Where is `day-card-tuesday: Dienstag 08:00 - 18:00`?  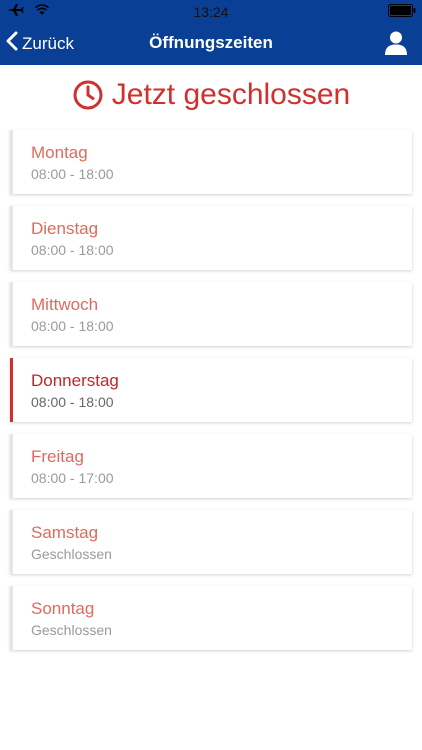
day-card-tuesday: Dienstag 08:00 - 18:00 is located at coordinates (211, 238).